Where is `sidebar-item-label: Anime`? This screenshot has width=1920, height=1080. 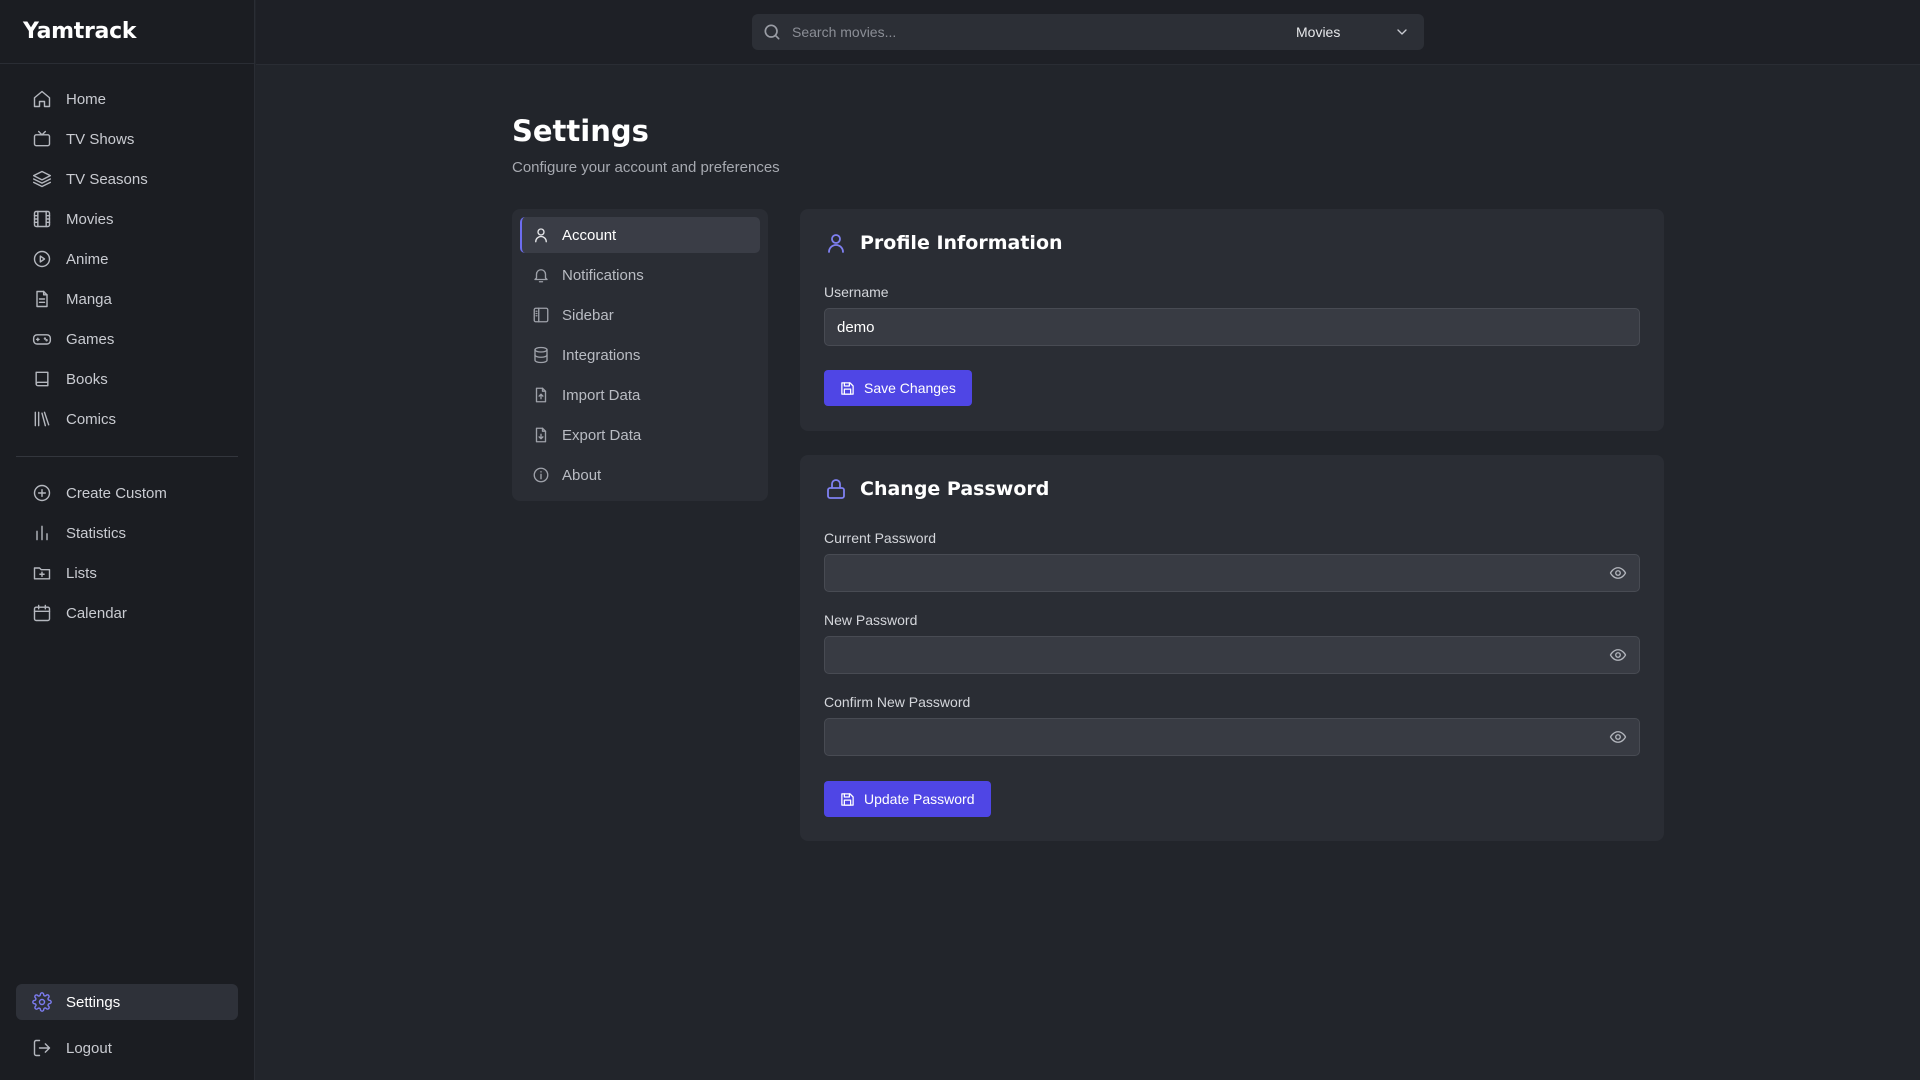 sidebar-item-label: Anime is located at coordinates (87, 259).